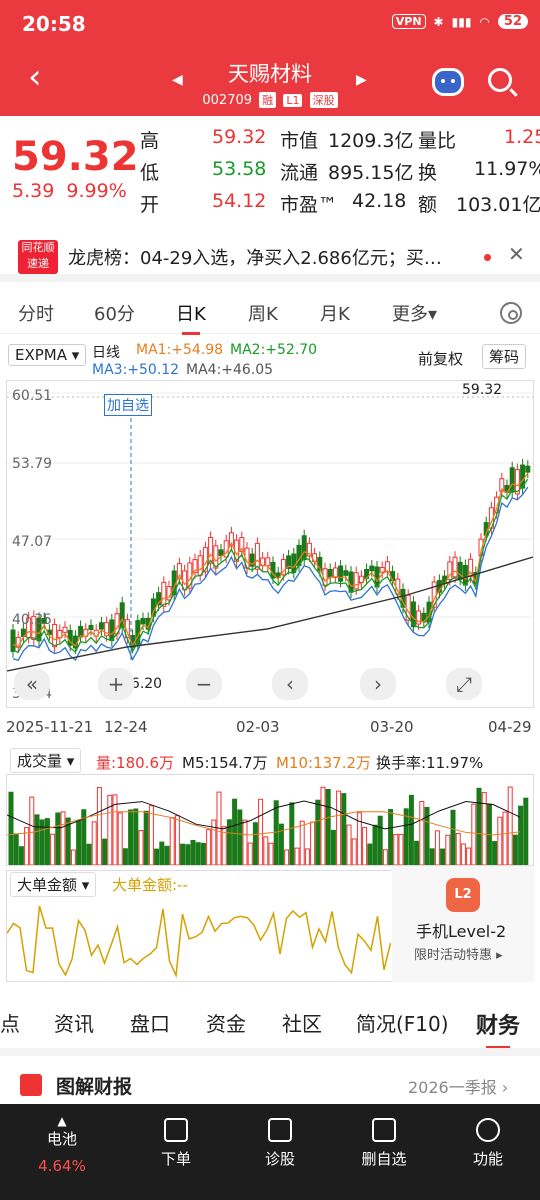  What do you see at coordinates (263, 313) in the screenshot?
I see `tab-weekly: 周K` at bounding box center [263, 313].